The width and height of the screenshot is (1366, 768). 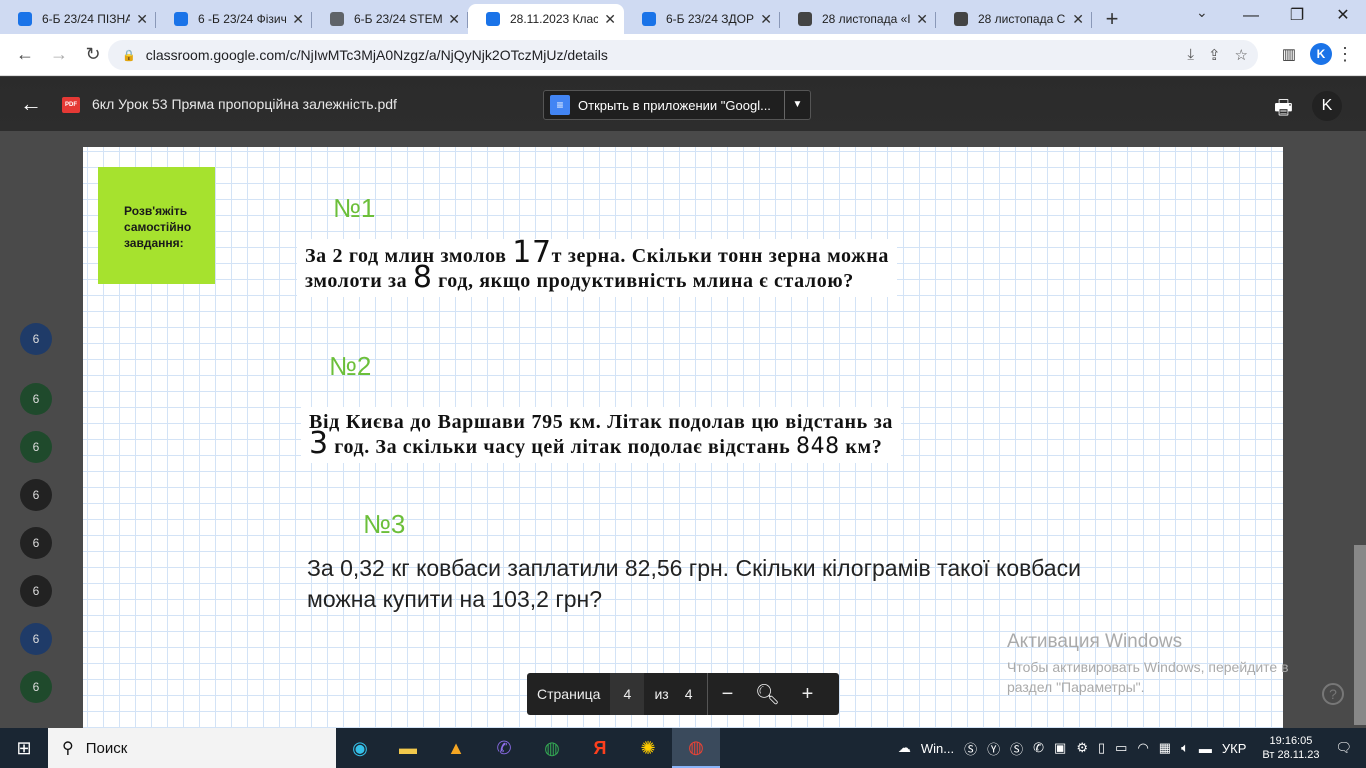 What do you see at coordinates (1112, 19) in the screenshot?
I see `new-tab-button: +` at bounding box center [1112, 19].